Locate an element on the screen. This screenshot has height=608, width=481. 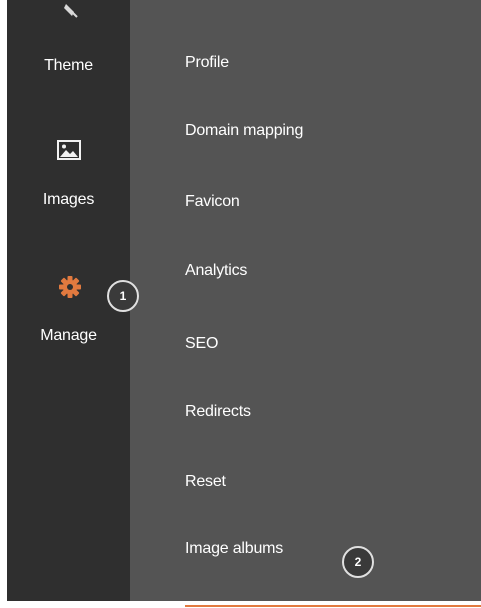
gear-icon is located at coordinates (70, 287).